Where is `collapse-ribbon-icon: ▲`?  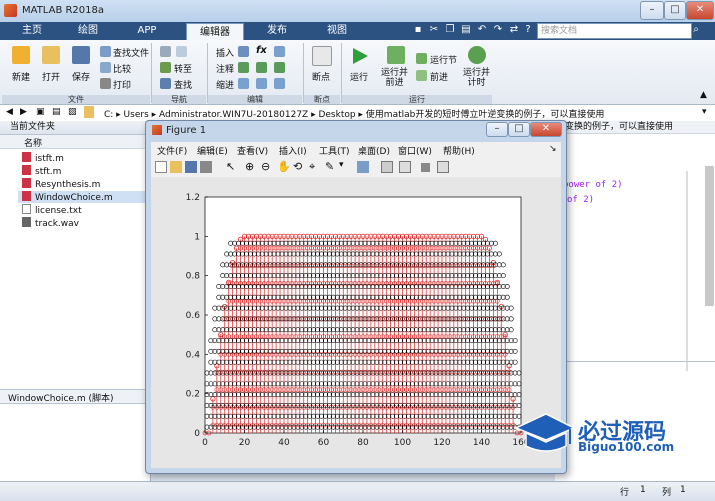
collapse-ribbon-icon: ▲ is located at coordinates (703, 95).